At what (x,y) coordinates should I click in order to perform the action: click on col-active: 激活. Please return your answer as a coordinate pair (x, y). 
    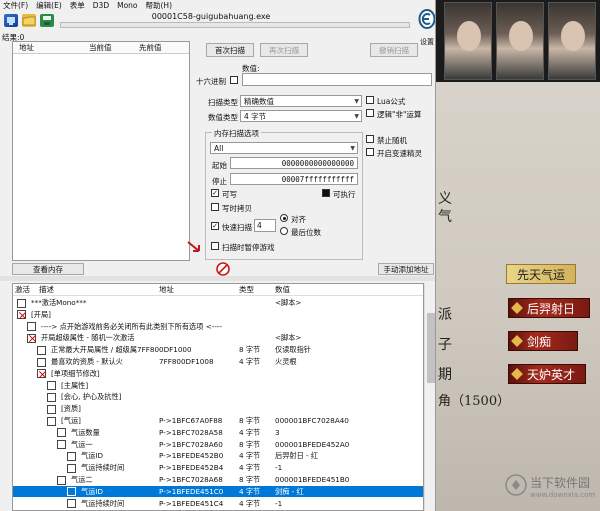
    Looking at the image, I should click on (22, 290).